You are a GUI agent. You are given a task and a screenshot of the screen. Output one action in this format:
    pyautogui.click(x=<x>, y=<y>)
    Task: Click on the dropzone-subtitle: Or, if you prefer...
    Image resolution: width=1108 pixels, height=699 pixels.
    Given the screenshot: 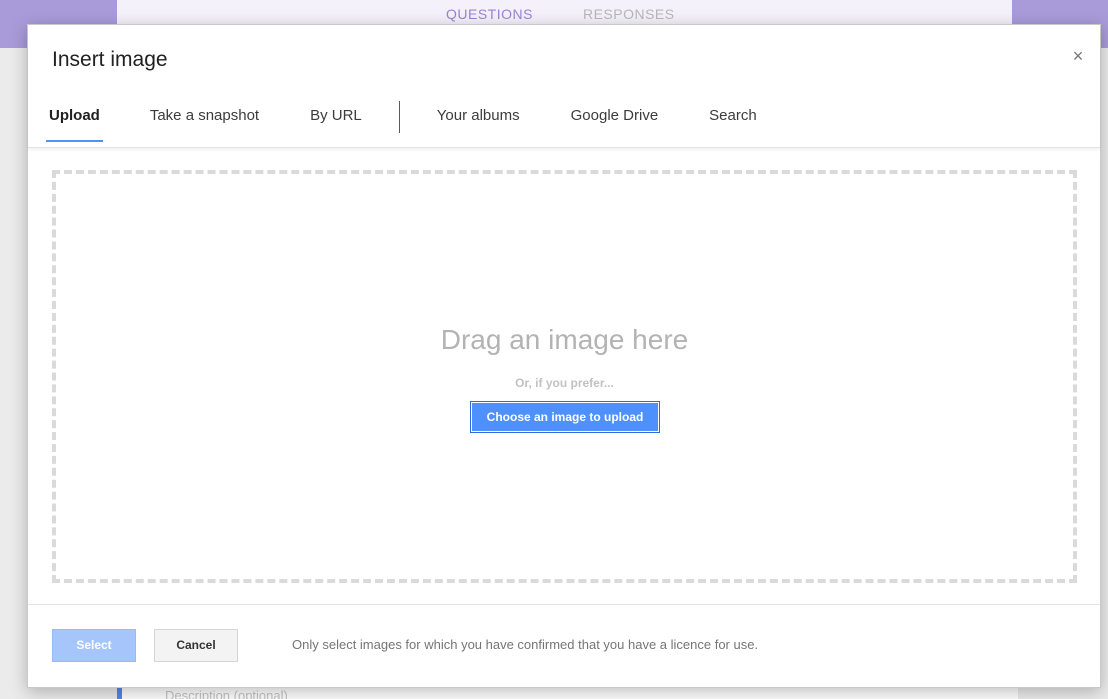 What is the action you would take?
    pyautogui.click(x=564, y=383)
    